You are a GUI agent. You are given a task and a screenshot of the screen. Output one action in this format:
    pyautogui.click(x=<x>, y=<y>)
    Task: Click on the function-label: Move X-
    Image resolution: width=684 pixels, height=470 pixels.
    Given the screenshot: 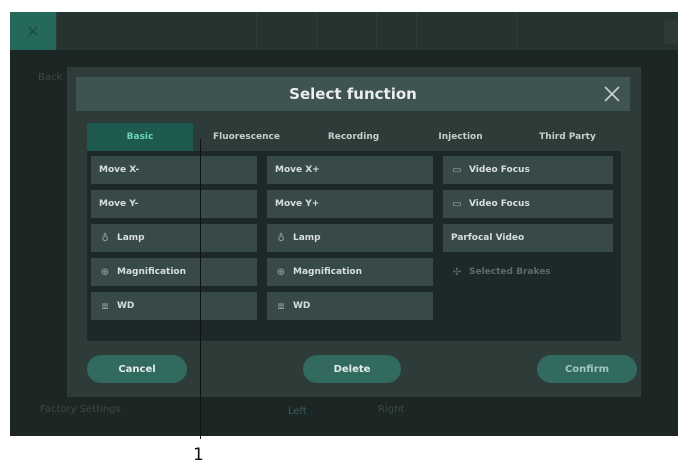 What is the action you would take?
    pyautogui.click(x=119, y=170)
    